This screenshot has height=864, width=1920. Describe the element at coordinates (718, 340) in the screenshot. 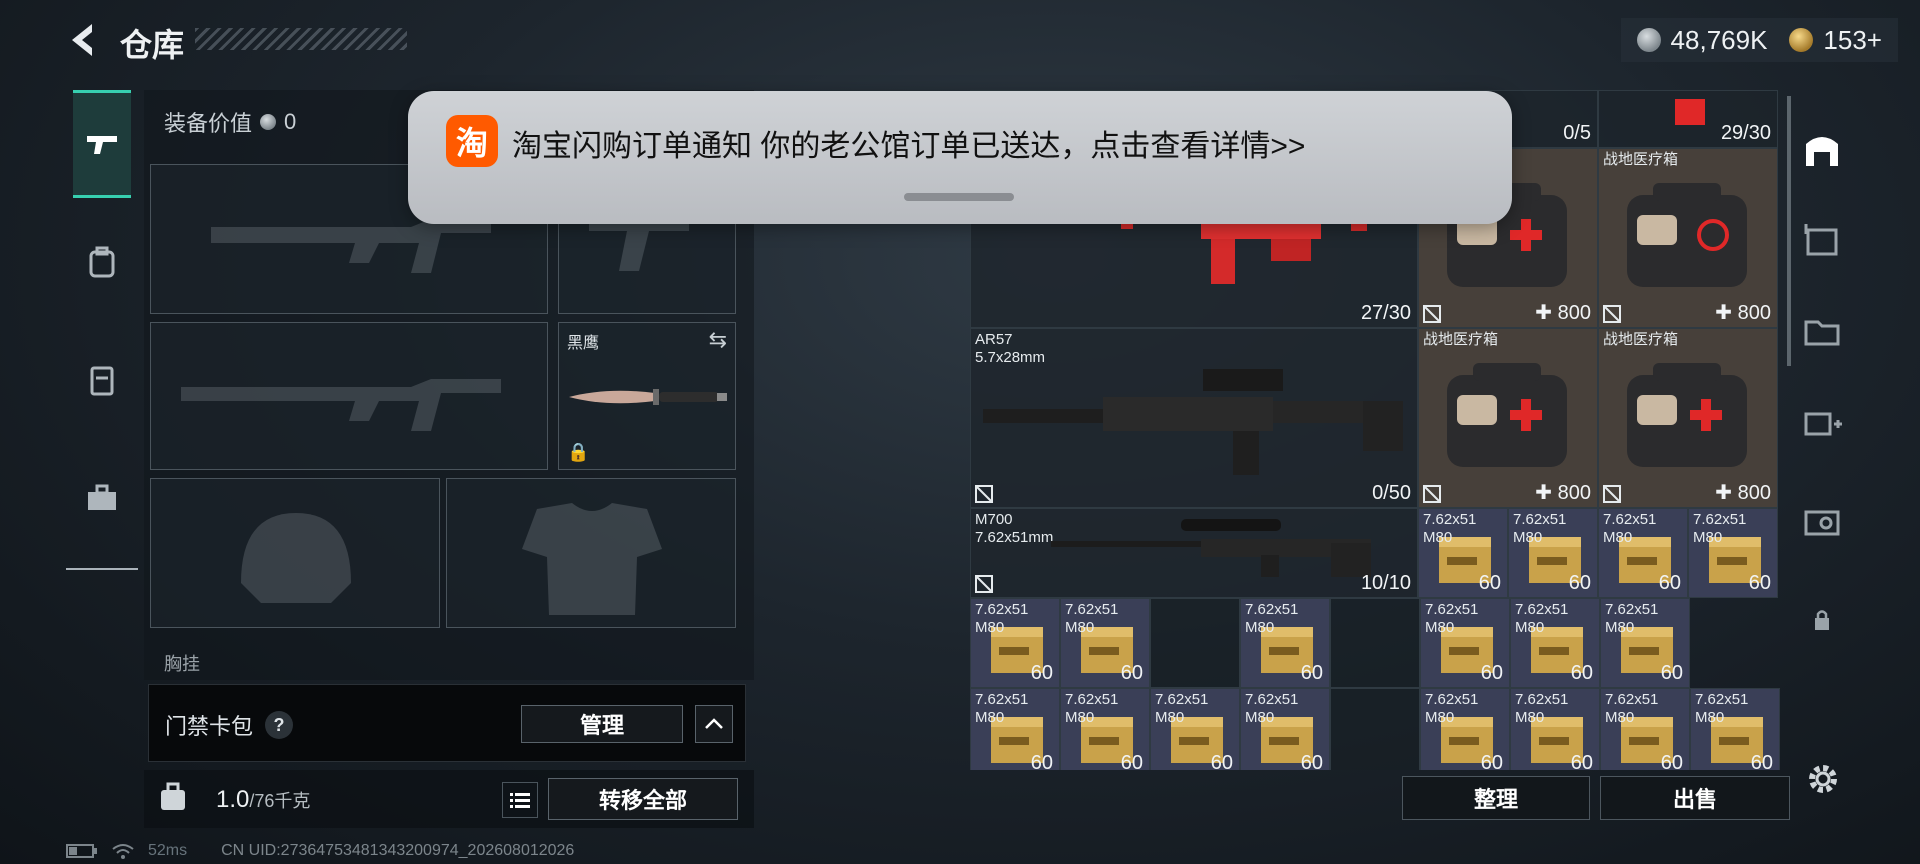

I see `swap-icon: ⇆` at that location.